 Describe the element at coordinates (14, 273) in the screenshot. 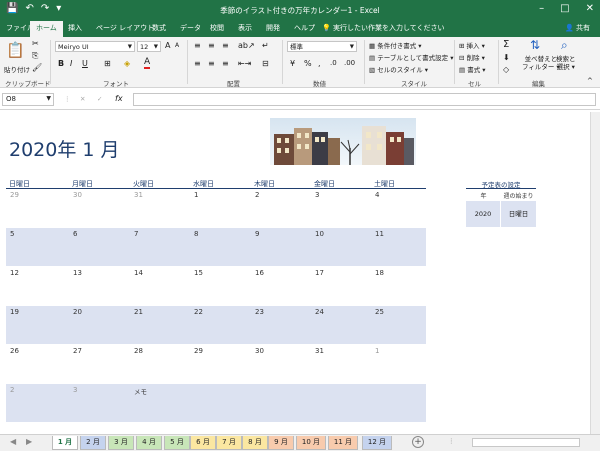

I see `day-cell: 12` at that location.